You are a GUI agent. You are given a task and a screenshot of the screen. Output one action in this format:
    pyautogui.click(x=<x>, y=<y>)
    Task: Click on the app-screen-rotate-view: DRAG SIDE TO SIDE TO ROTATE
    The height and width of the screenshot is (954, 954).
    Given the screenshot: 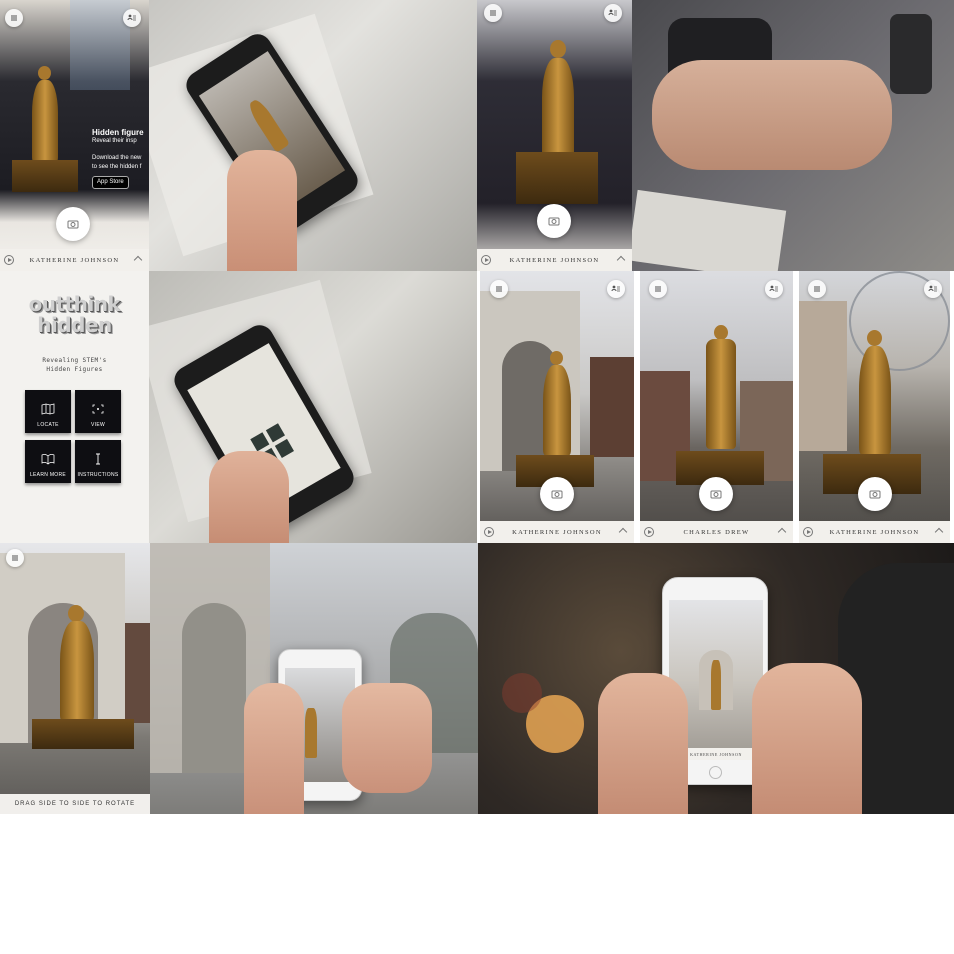 What is the action you would take?
    pyautogui.click(x=75, y=678)
    